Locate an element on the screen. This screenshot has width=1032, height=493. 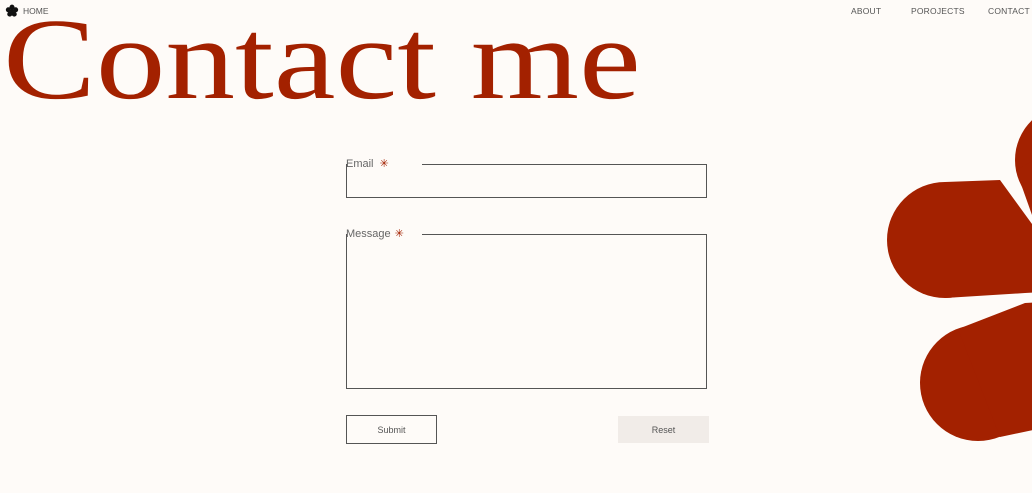
email-field is located at coordinates (526, 181).